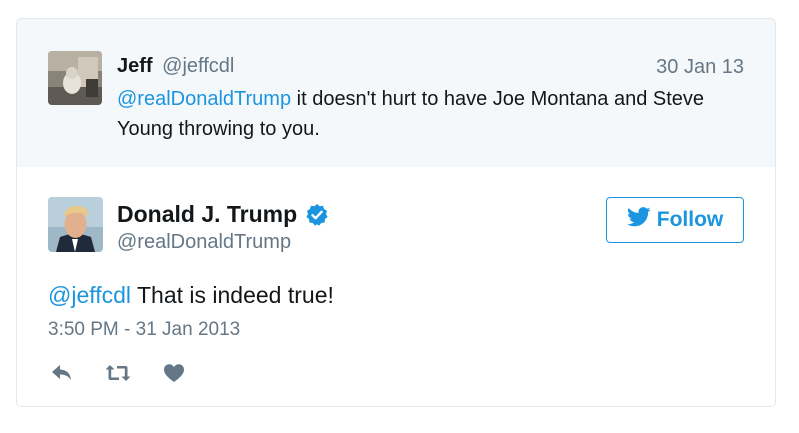 Image resolution: width=799 pixels, height=433 pixels. Describe the element at coordinates (75, 78) in the screenshot. I see `parent-author-avatar` at that location.